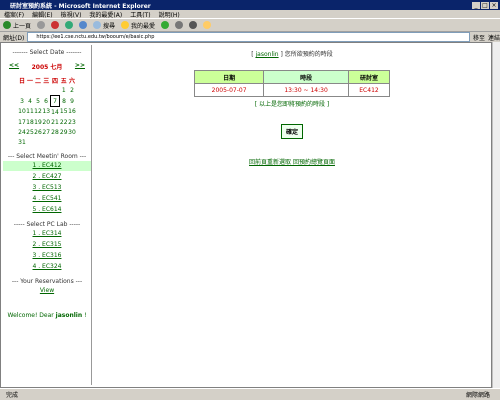 Image resolution: width=500 pixels, height=400 pixels. I want to click on calendar-day-14: 14, so click(55, 112).